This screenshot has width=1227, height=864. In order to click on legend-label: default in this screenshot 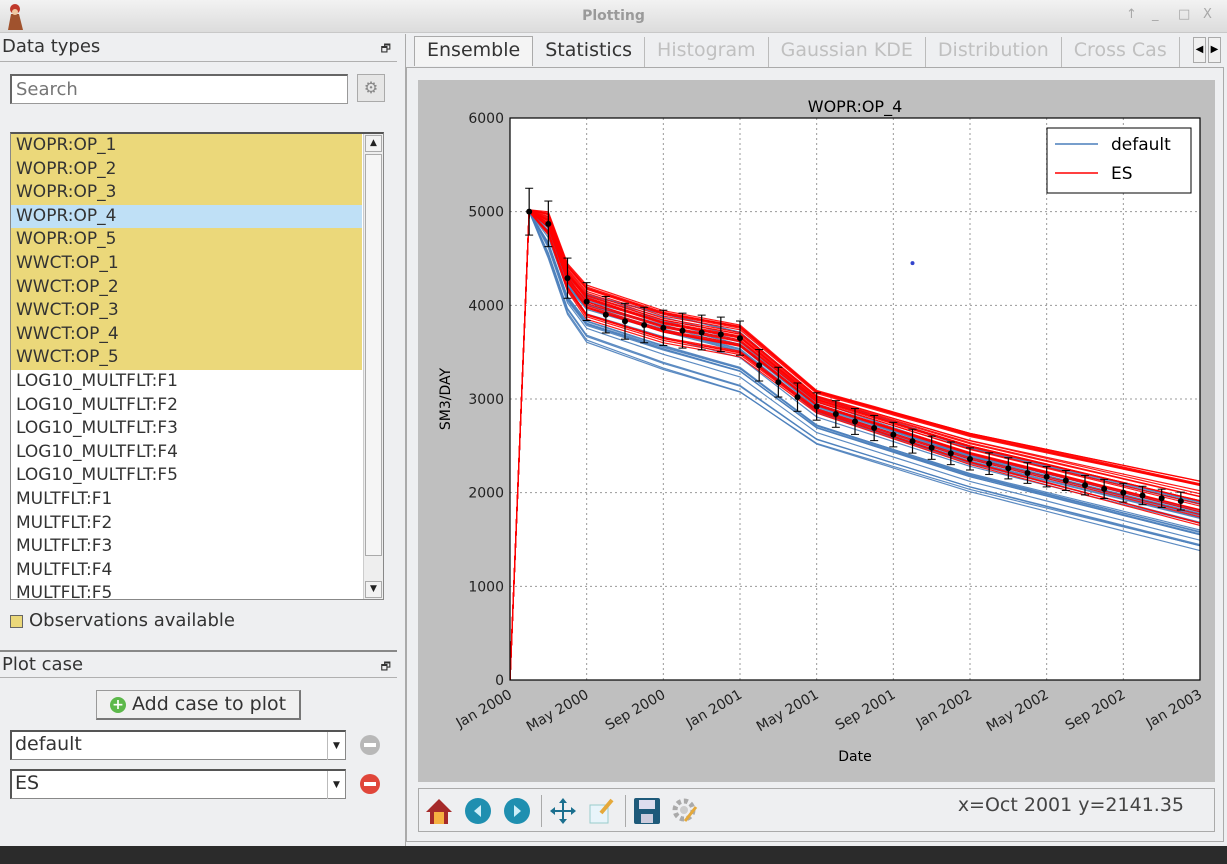, I will do `click(1141, 145)`.